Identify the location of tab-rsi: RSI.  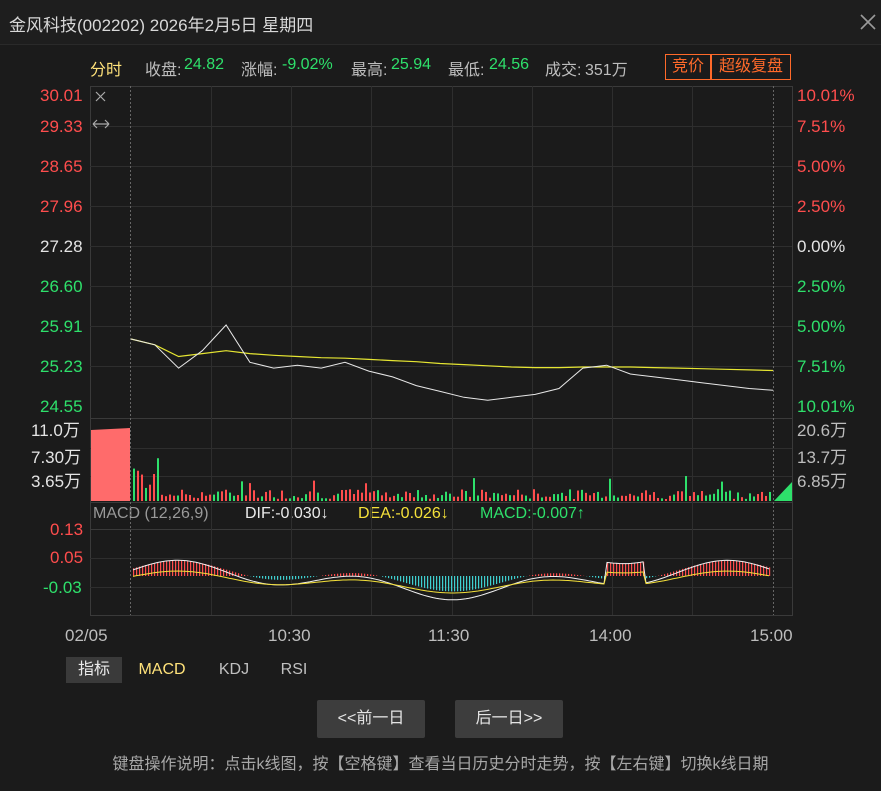
(294, 670).